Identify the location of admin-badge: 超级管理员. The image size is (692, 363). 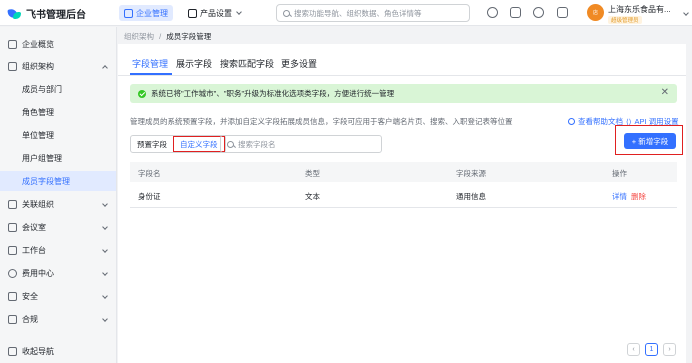
(625, 20).